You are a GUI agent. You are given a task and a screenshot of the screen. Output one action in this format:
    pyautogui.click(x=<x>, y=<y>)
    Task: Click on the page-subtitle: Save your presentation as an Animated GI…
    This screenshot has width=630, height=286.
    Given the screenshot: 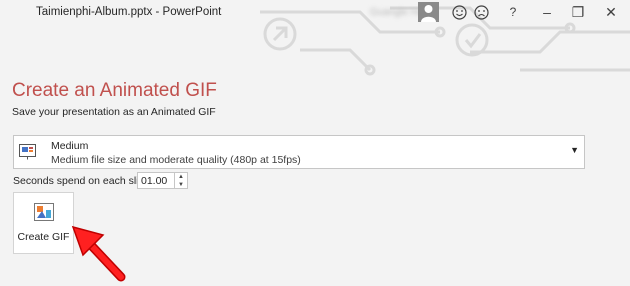 What is the action you would take?
    pyautogui.click(x=114, y=112)
    